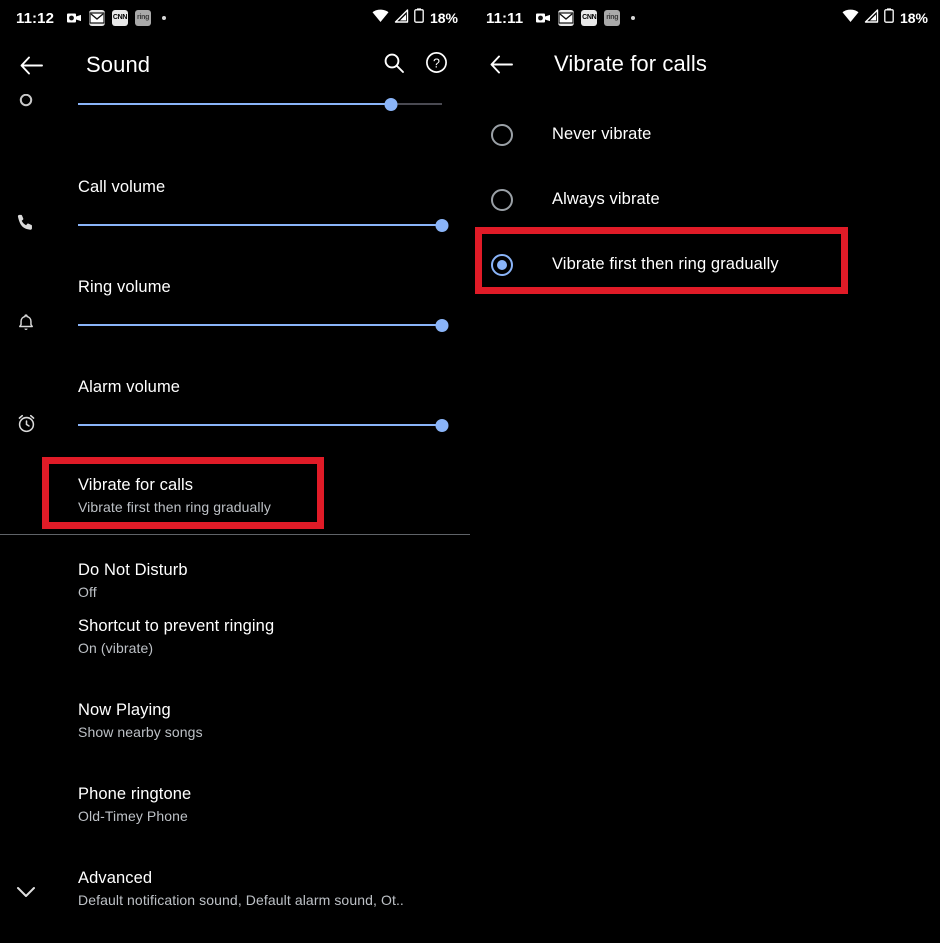 The height and width of the screenshot is (943, 940). I want to click on page-title: Sound, so click(118, 64).